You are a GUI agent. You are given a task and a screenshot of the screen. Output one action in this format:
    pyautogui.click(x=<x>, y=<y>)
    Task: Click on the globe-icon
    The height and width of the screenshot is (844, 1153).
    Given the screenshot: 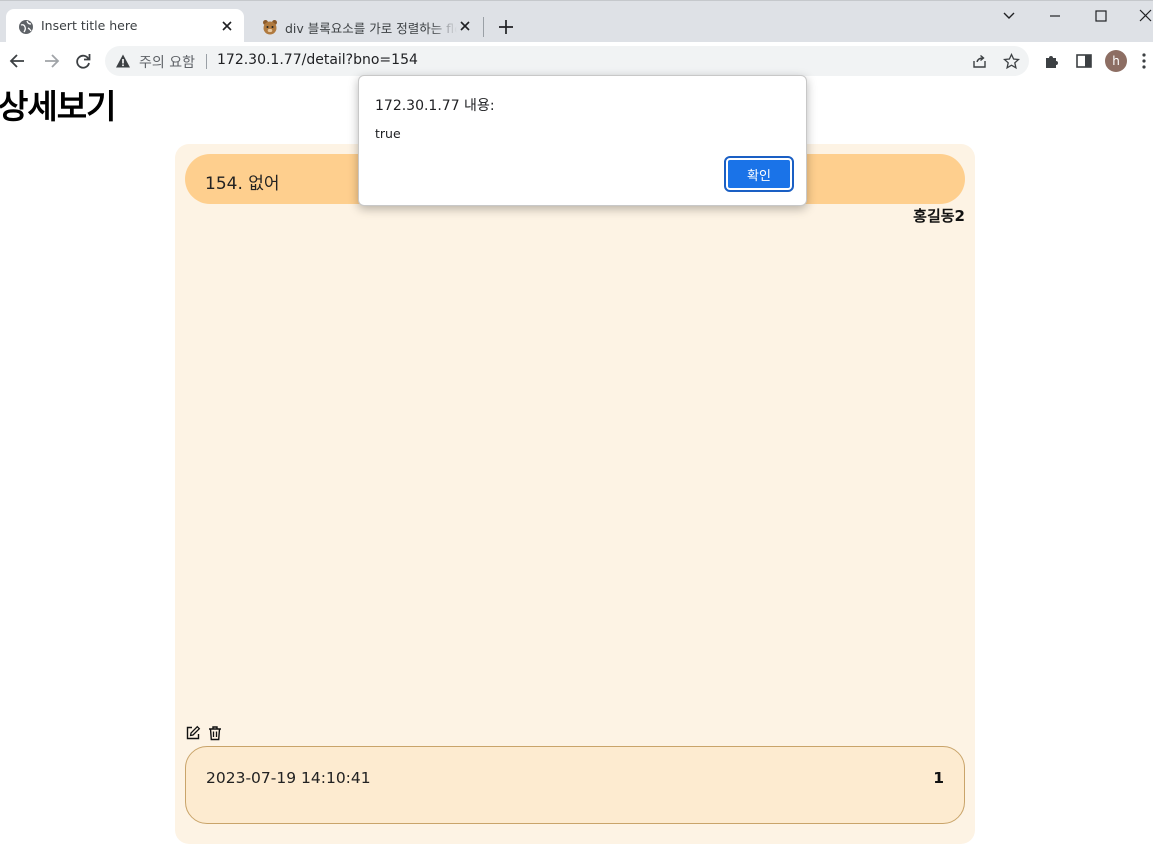 What is the action you would take?
    pyautogui.click(x=26, y=27)
    